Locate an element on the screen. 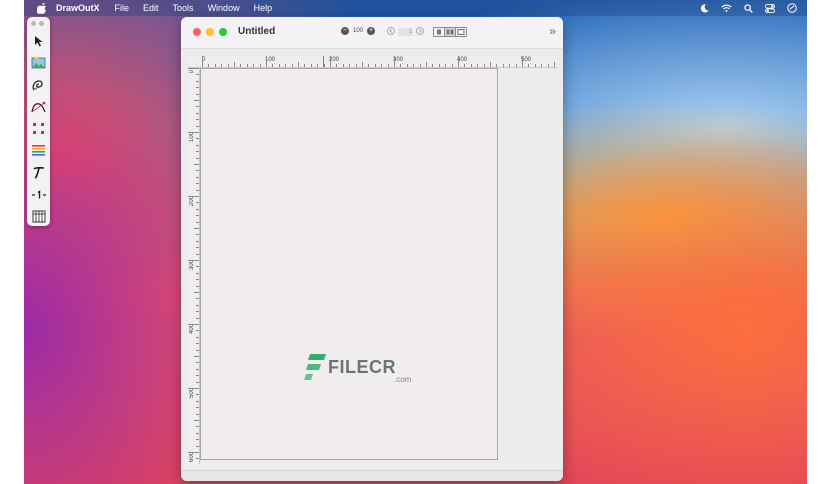 The width and height of the screenshot is (836, 484). tool-palette is located at coordinates (38, 121).